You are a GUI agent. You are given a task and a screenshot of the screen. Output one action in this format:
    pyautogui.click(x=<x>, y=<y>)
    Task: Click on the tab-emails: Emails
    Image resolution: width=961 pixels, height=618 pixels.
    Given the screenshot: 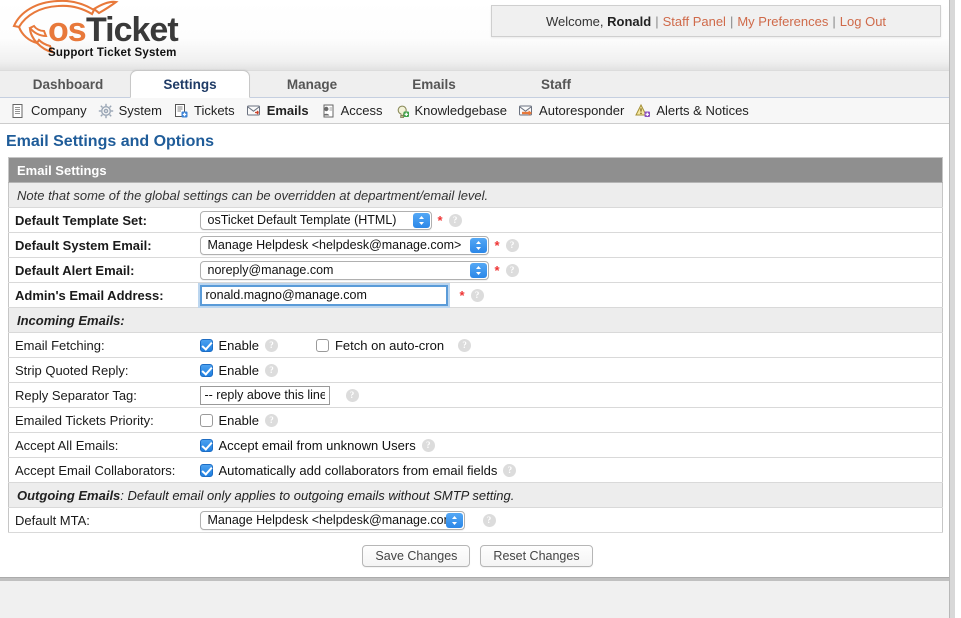 What is the action you would take?
    pyautogui.click(x=434, y=84)
    